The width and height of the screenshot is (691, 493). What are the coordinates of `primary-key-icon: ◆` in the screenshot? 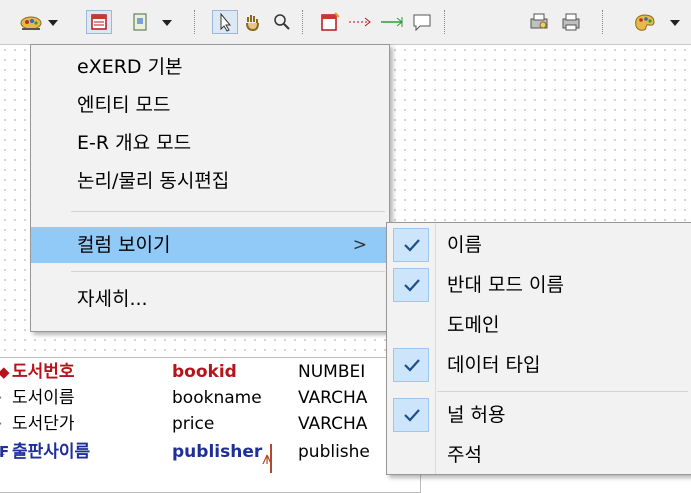 It's located at (5, 372).